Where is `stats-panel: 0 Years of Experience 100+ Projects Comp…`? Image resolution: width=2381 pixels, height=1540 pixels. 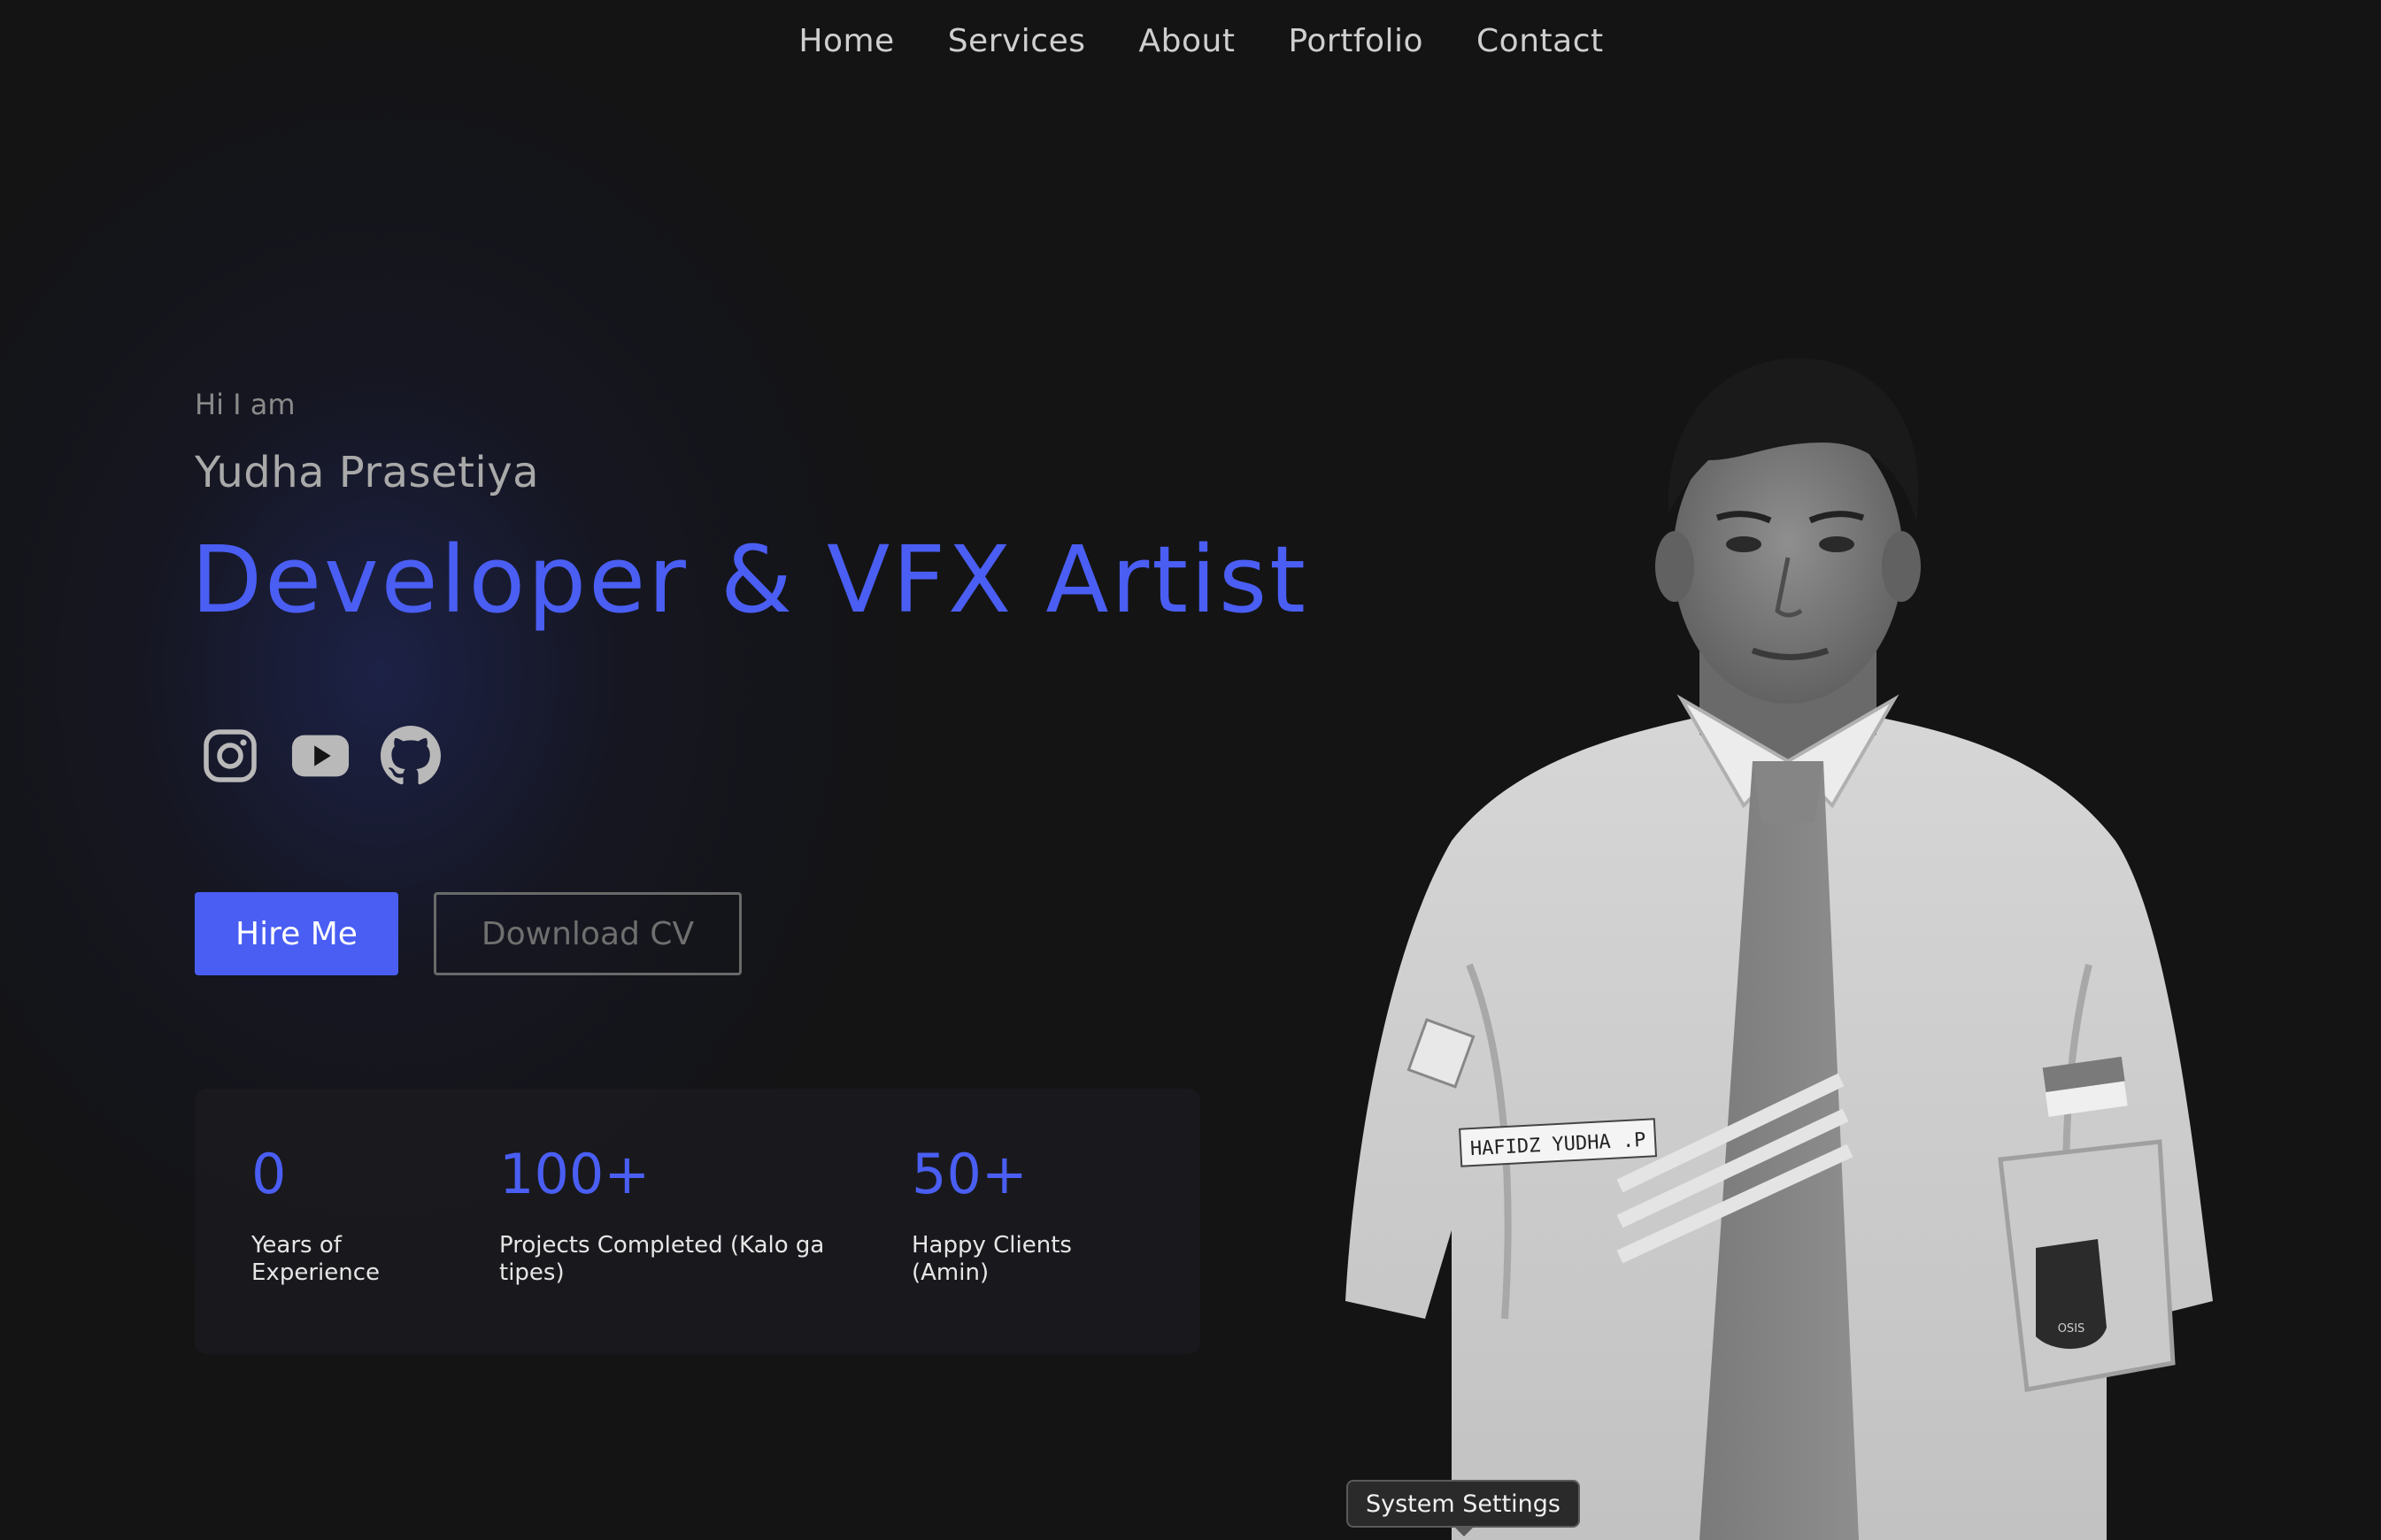 stats-panel: 0 Years of Experience 100+ Projects Comp… is located at coordinates (697, 1222).